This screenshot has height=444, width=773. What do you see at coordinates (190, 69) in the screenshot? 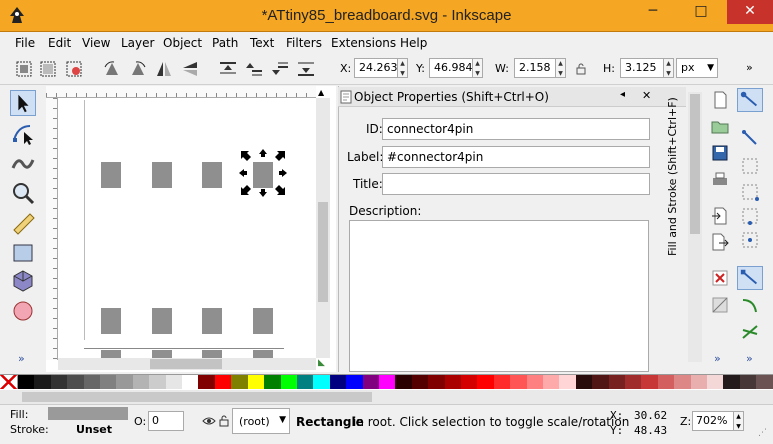
I see `flip-vertical-icon` at bounding box center [190, 69].